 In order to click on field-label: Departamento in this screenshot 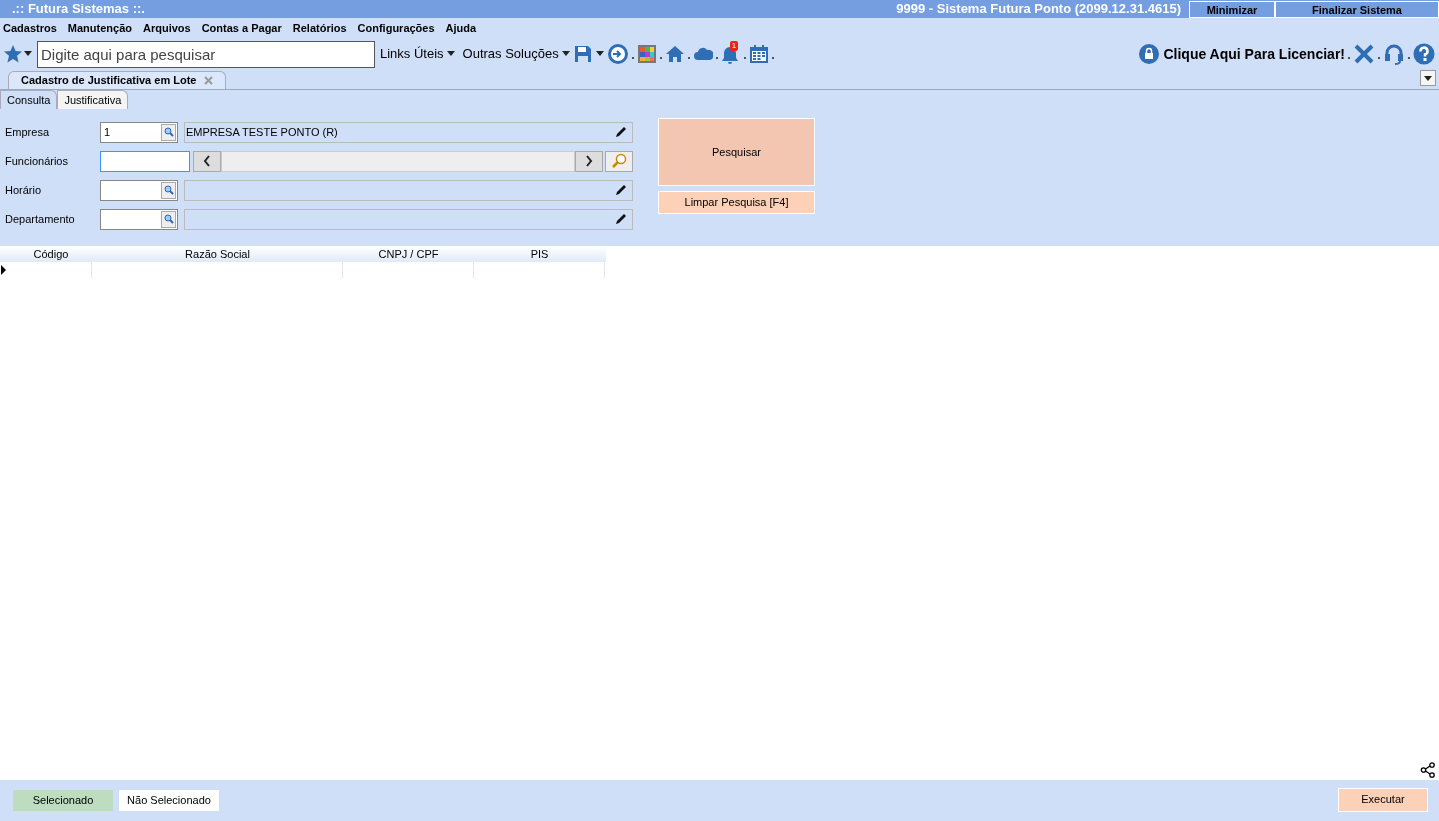, I will do `click(40, 219)`.